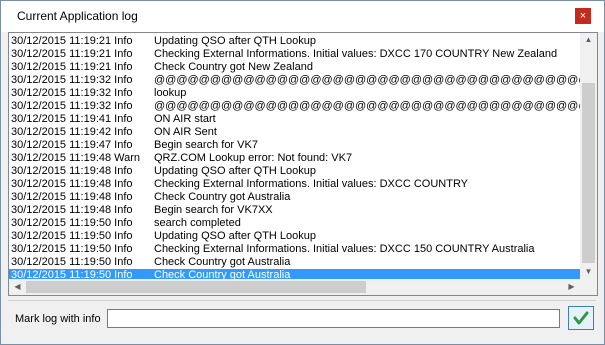  What do you see at coordinates (72, 145) in the screenshot?
I see `log-row-date: 30/12/2015 11:19:47 Info` at bounding box center [72, 145].